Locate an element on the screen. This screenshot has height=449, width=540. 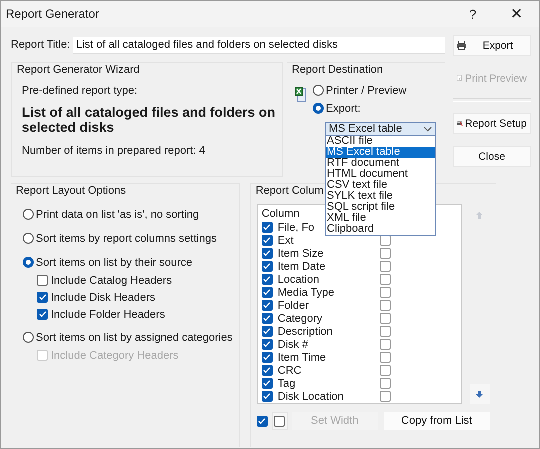
panel-title: Report Generator Wizard is located at coordinates (78, 70).